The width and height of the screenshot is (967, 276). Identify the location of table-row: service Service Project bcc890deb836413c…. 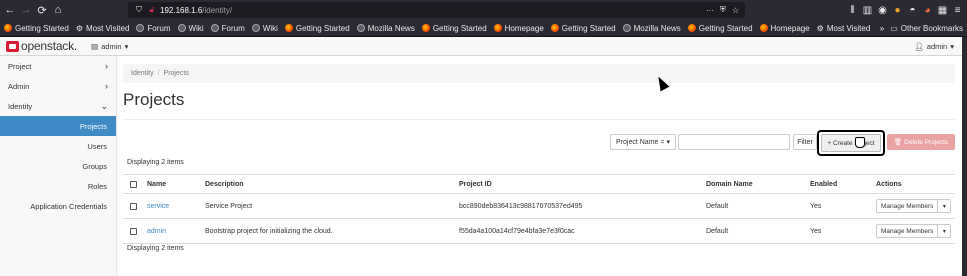
(539, 205).